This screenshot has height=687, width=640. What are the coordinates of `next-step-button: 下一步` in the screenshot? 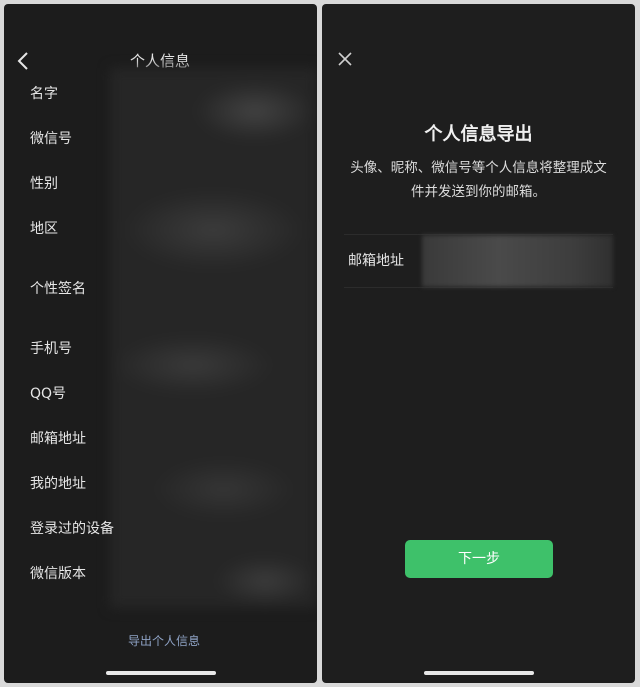 It's located at (479, 559).